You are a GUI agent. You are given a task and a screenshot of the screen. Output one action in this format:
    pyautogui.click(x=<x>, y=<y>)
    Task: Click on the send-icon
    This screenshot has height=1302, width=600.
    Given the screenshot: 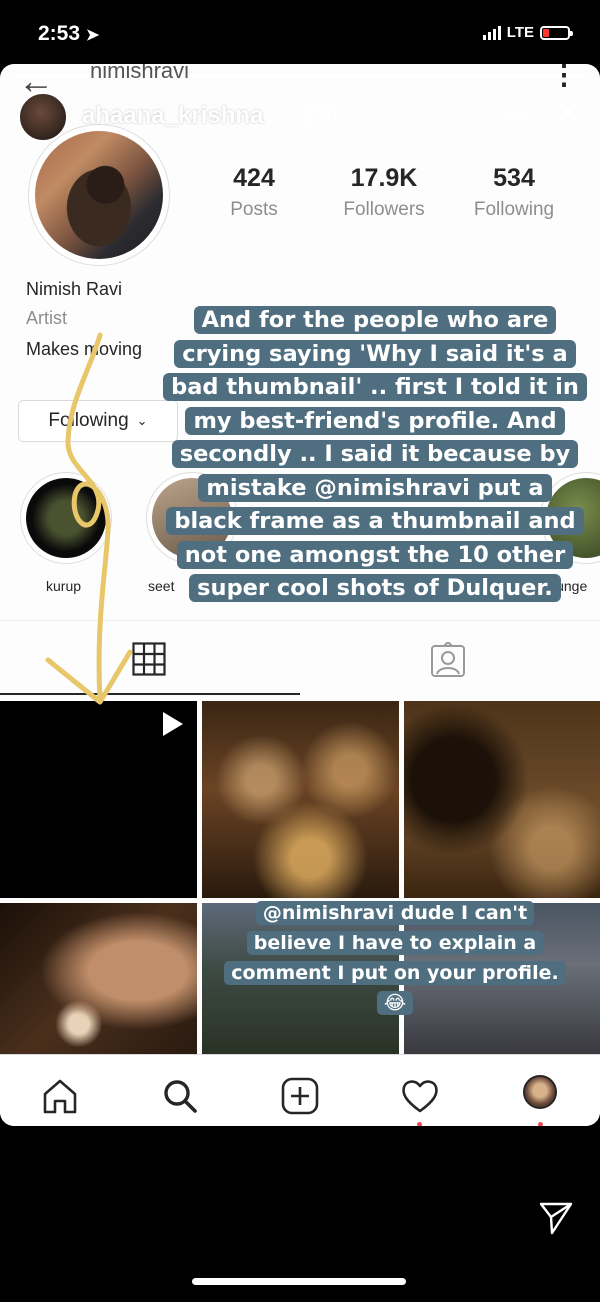 What is the action you would take?
    pyautogui.click(x=556, y=1218)
    